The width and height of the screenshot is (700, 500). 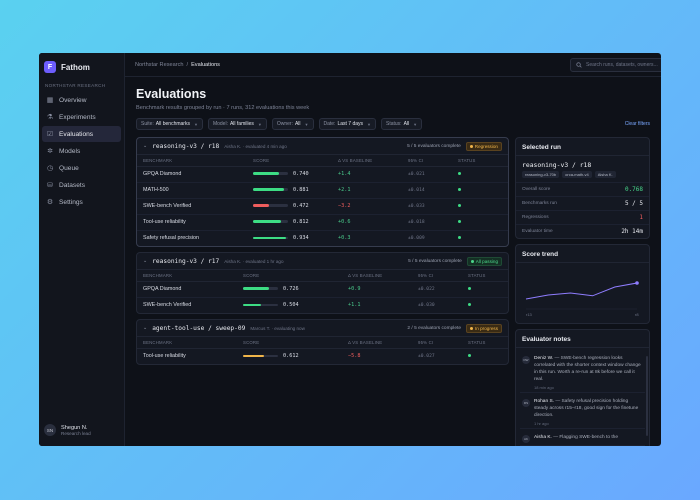 I want to click on table-row: Safety refusal precision 0.934 +0.3 ±0.009, so click(x=322, y=238).